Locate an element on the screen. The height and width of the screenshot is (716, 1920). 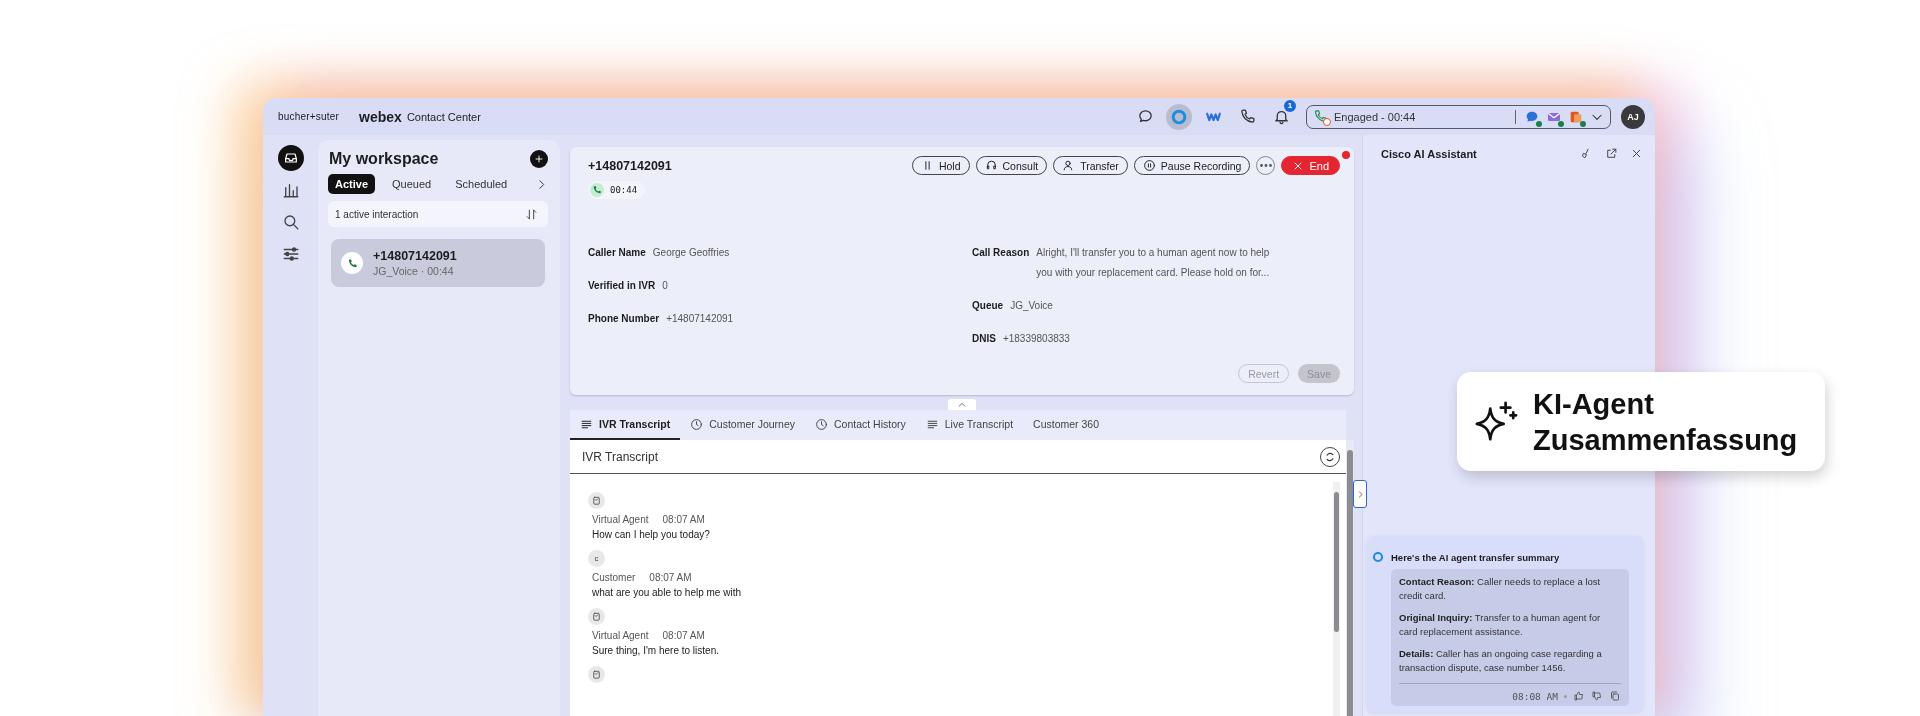
phone-number: +14807142091 is located at coordinates (415, 256).